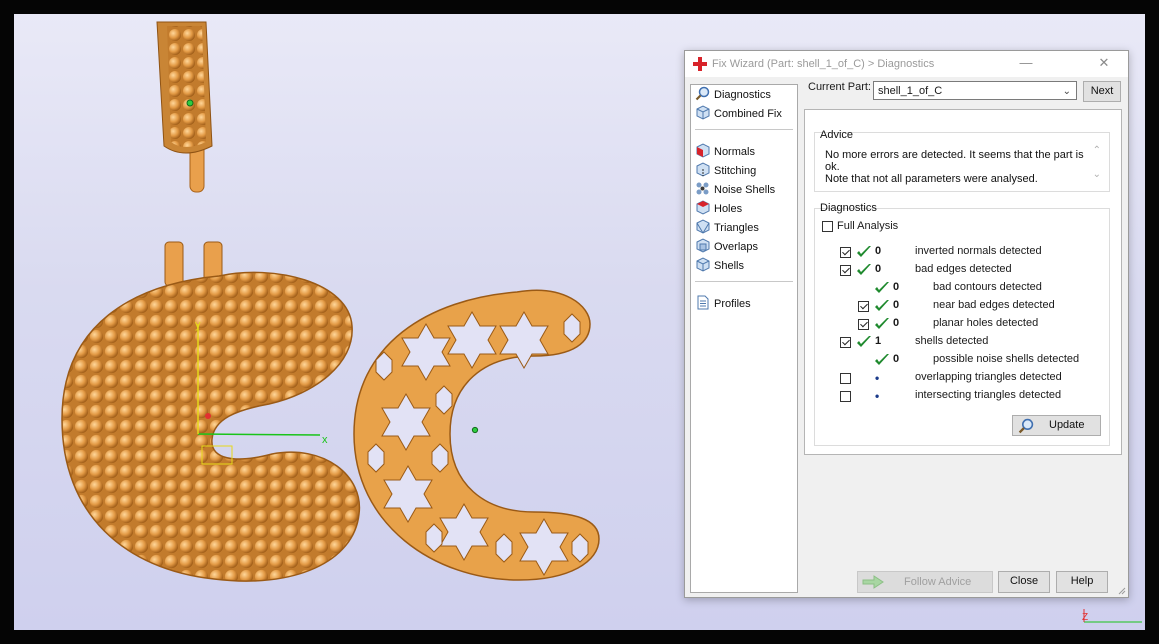 The width and height of the screenshot is (1159, 644). What do you see at coordinates (987, 287) in the screenshot?
I see `diagnostic-label: bad contours detected` at bounding box center [987, 287].